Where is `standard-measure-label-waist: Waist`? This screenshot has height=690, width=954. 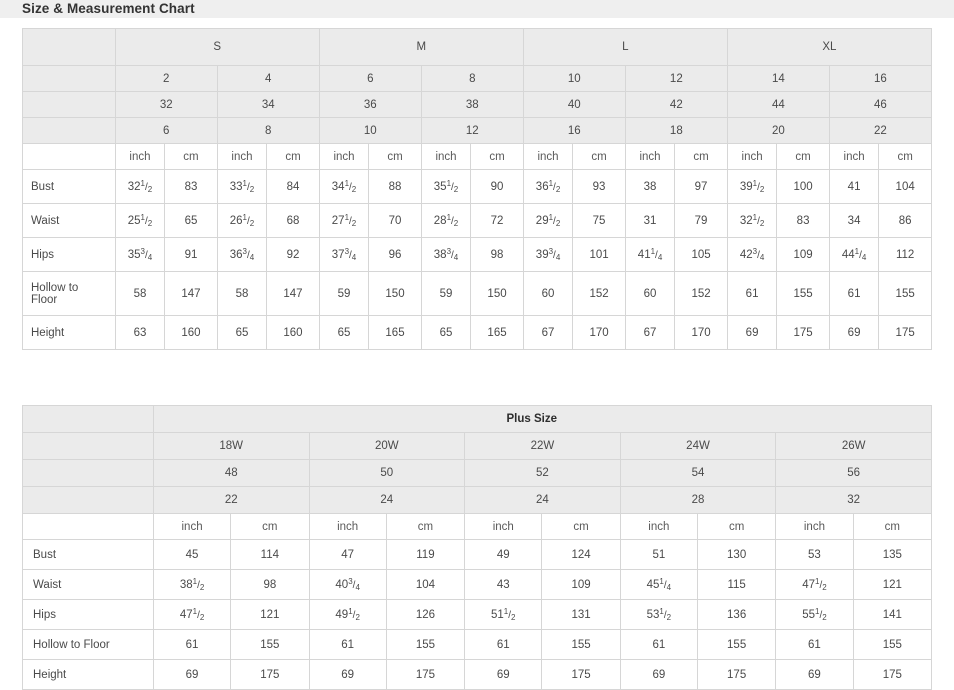 standard-measure-label-waist: Waist is located at coordinates (69, 220).